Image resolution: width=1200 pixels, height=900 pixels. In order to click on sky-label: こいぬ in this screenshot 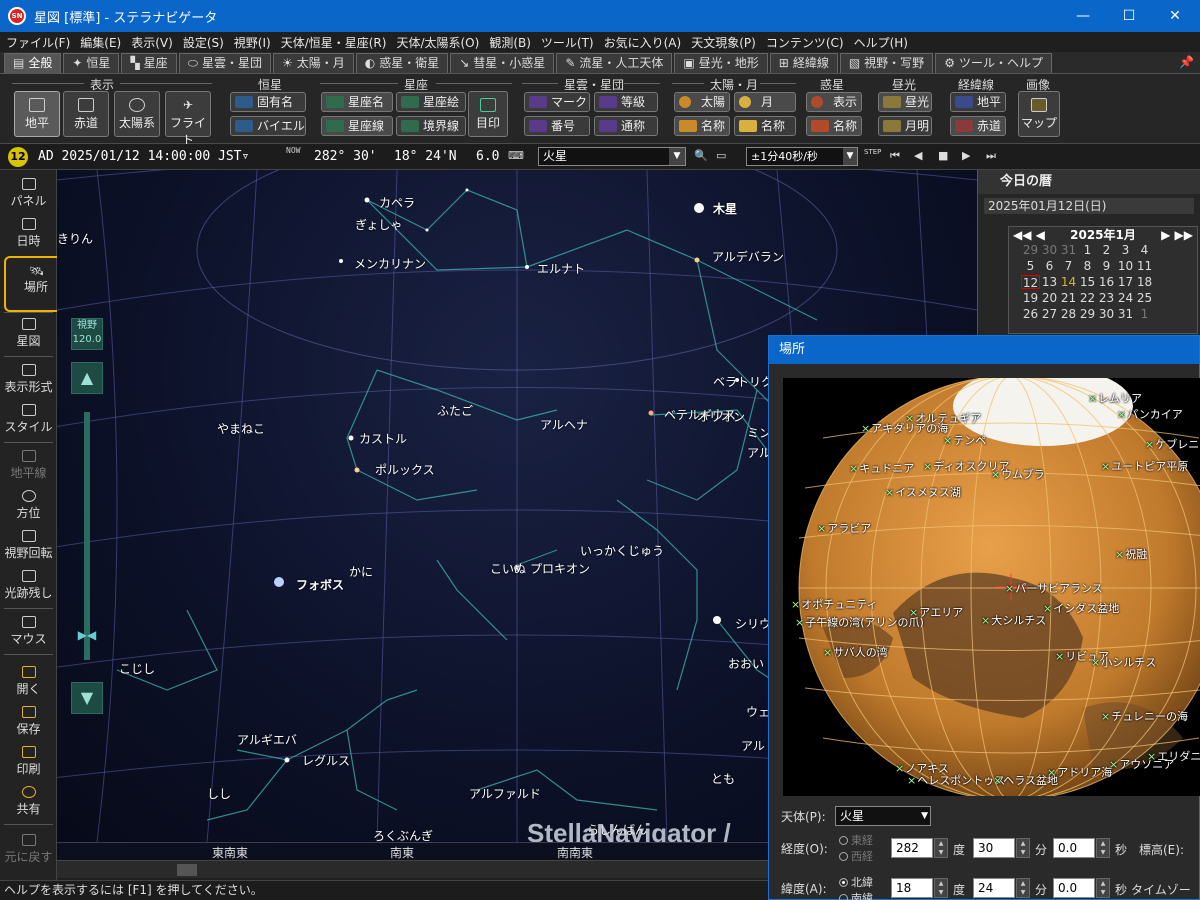, I will do `click(508, 568)`.